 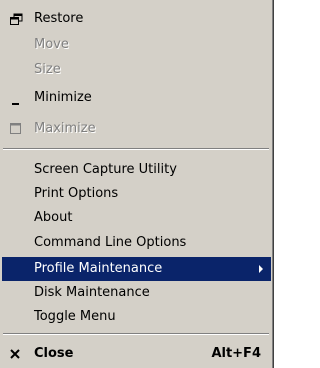 I want to click on menu-item-label: Print Options, so click(x=76, y=193).